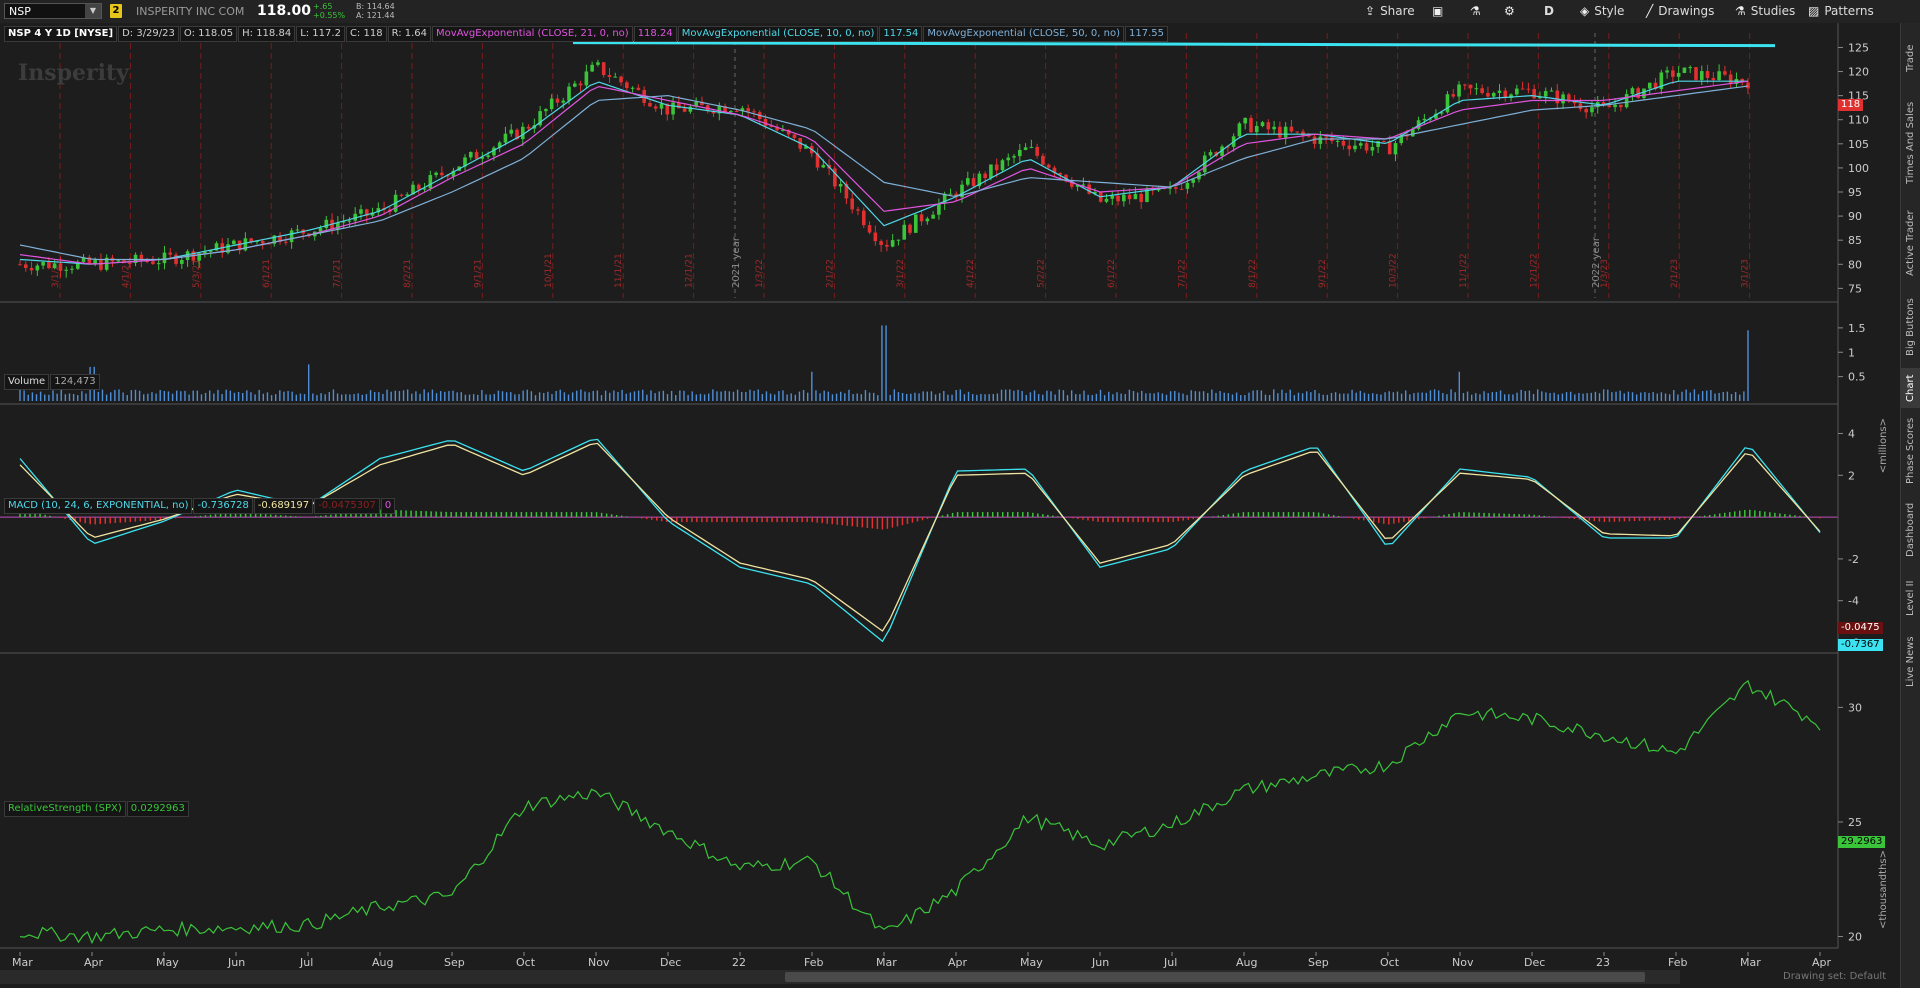 This screenshot has height=988, width=1920. What do you see at coordinates (98, 506) in the screenshot?
I see `macd-label: MACD (10, 24, 6, EXPONENTIAL, no)` at bounding box center [98, 506].